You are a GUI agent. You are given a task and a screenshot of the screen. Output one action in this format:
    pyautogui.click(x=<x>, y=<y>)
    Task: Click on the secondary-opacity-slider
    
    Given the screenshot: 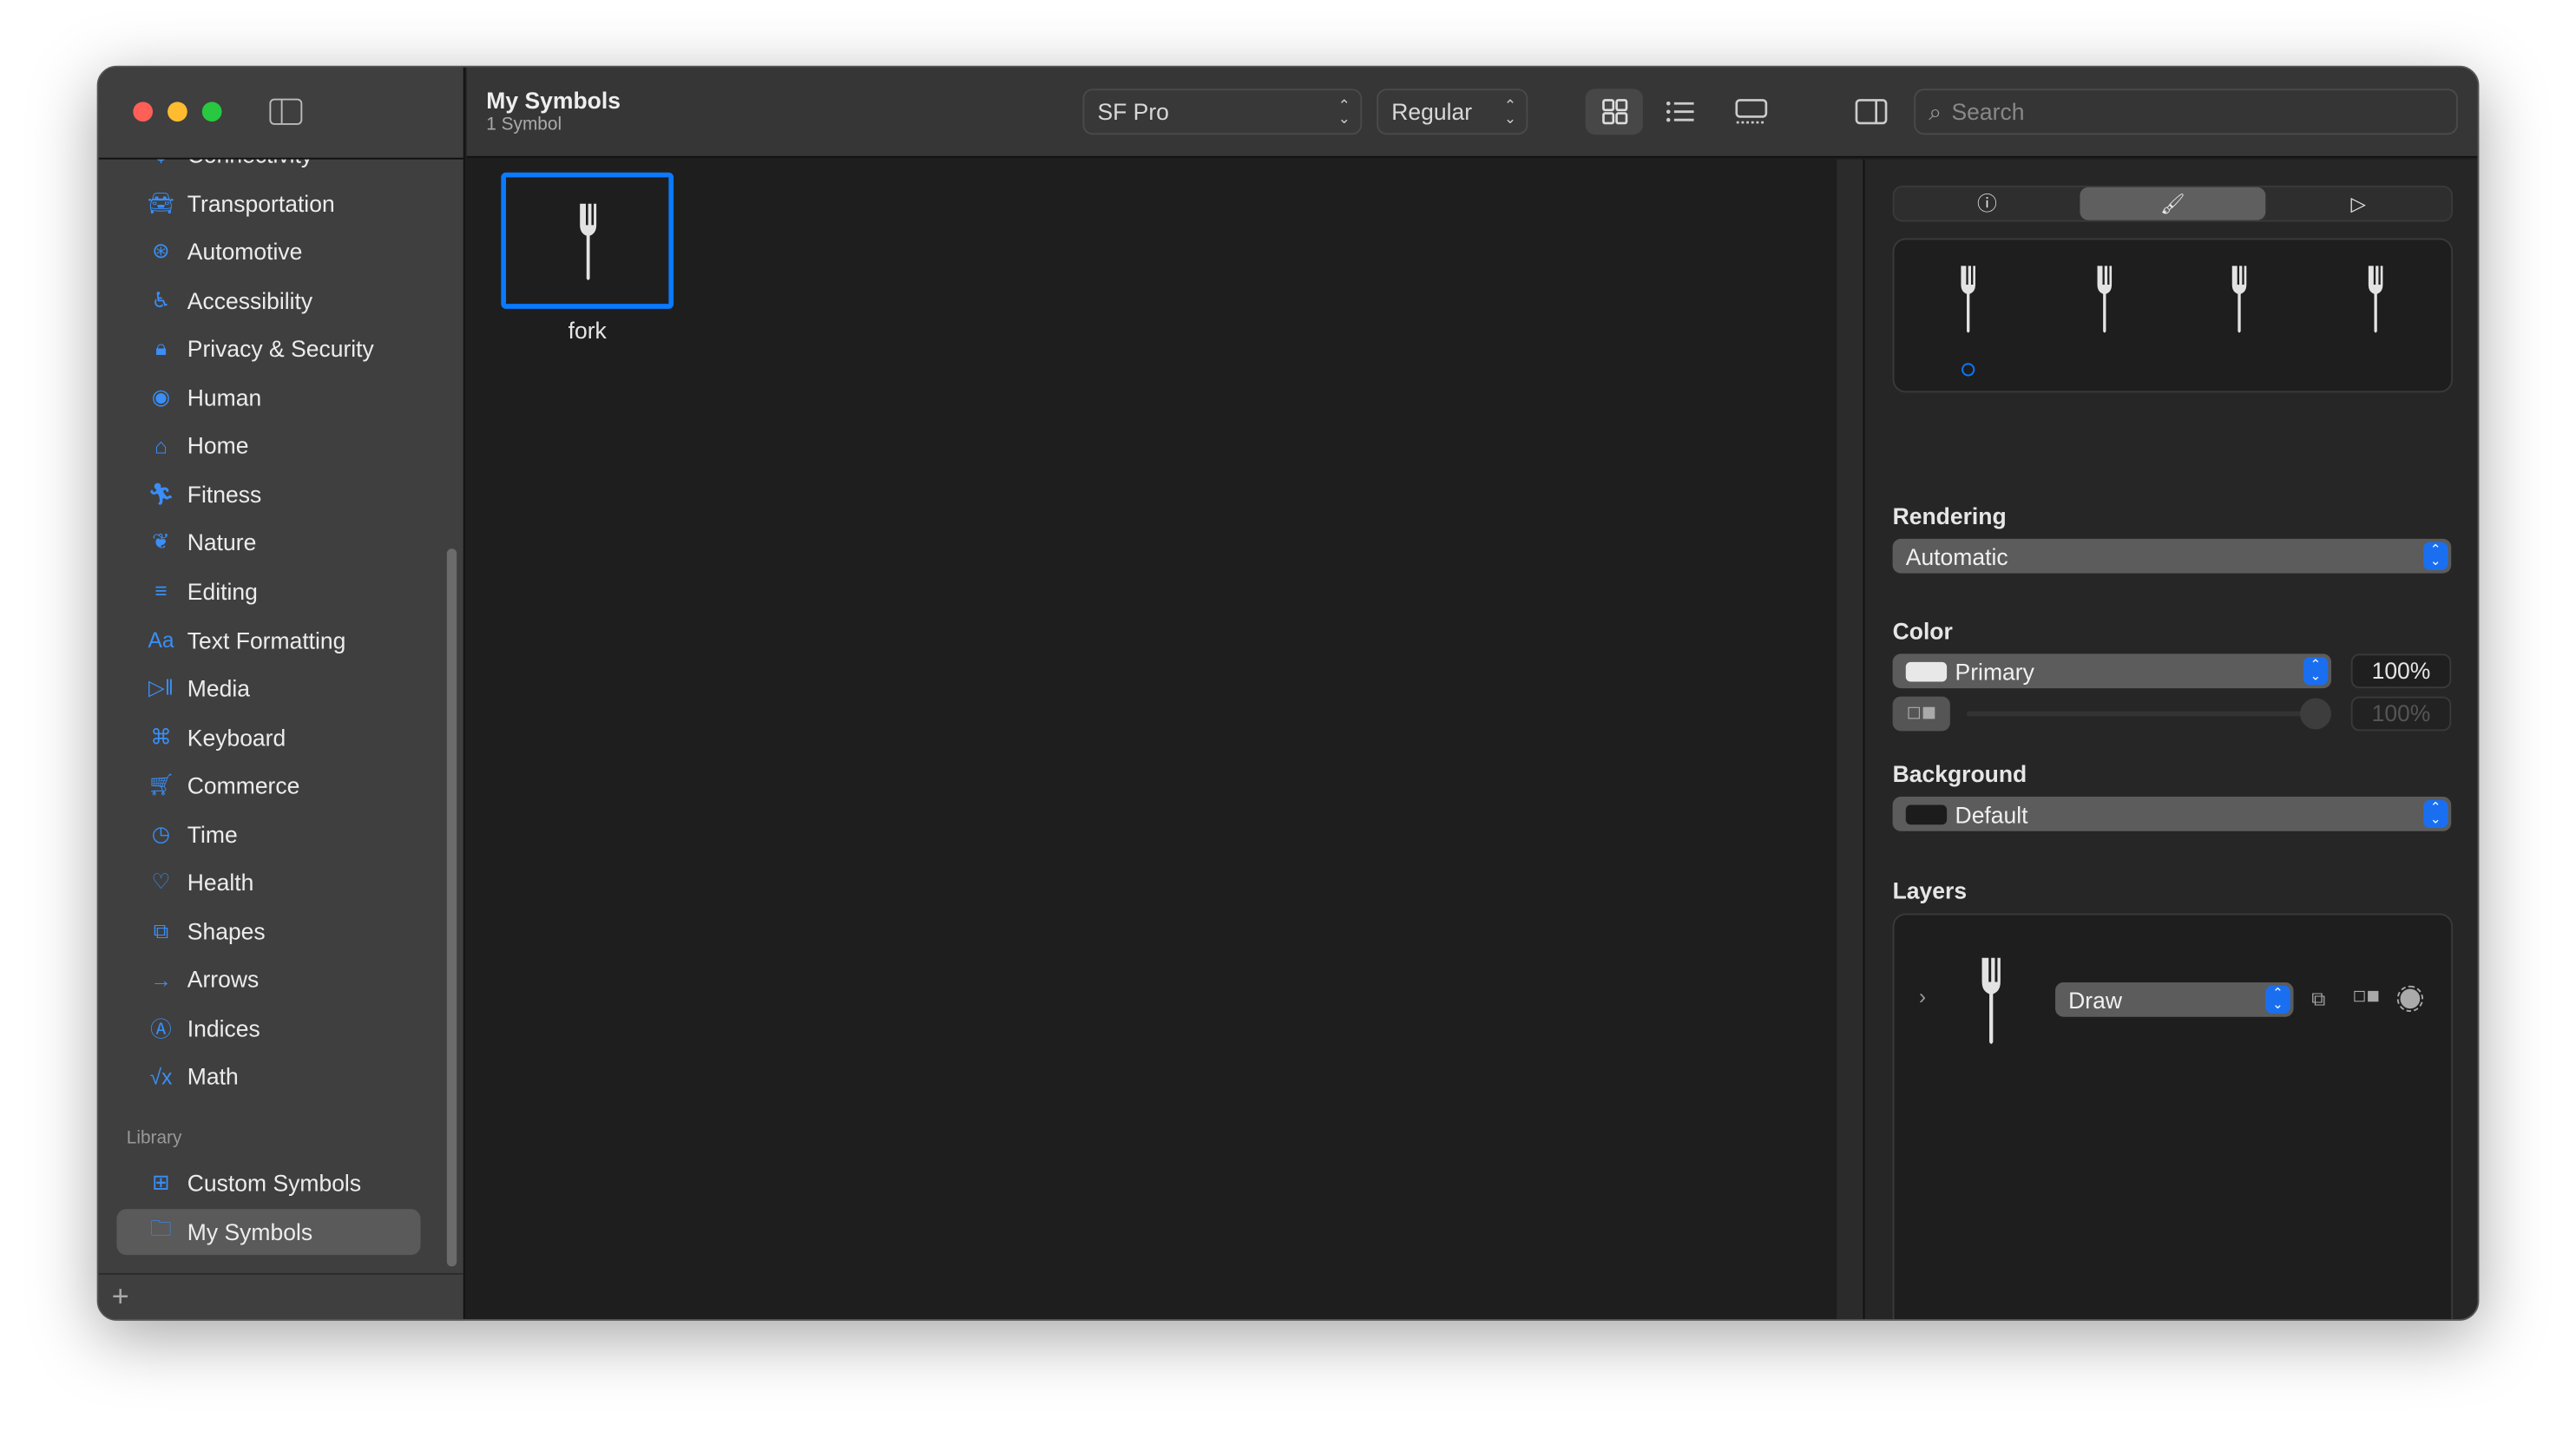 What is the action you would take?
    pyautogui.click(x=2149, y=714)
    